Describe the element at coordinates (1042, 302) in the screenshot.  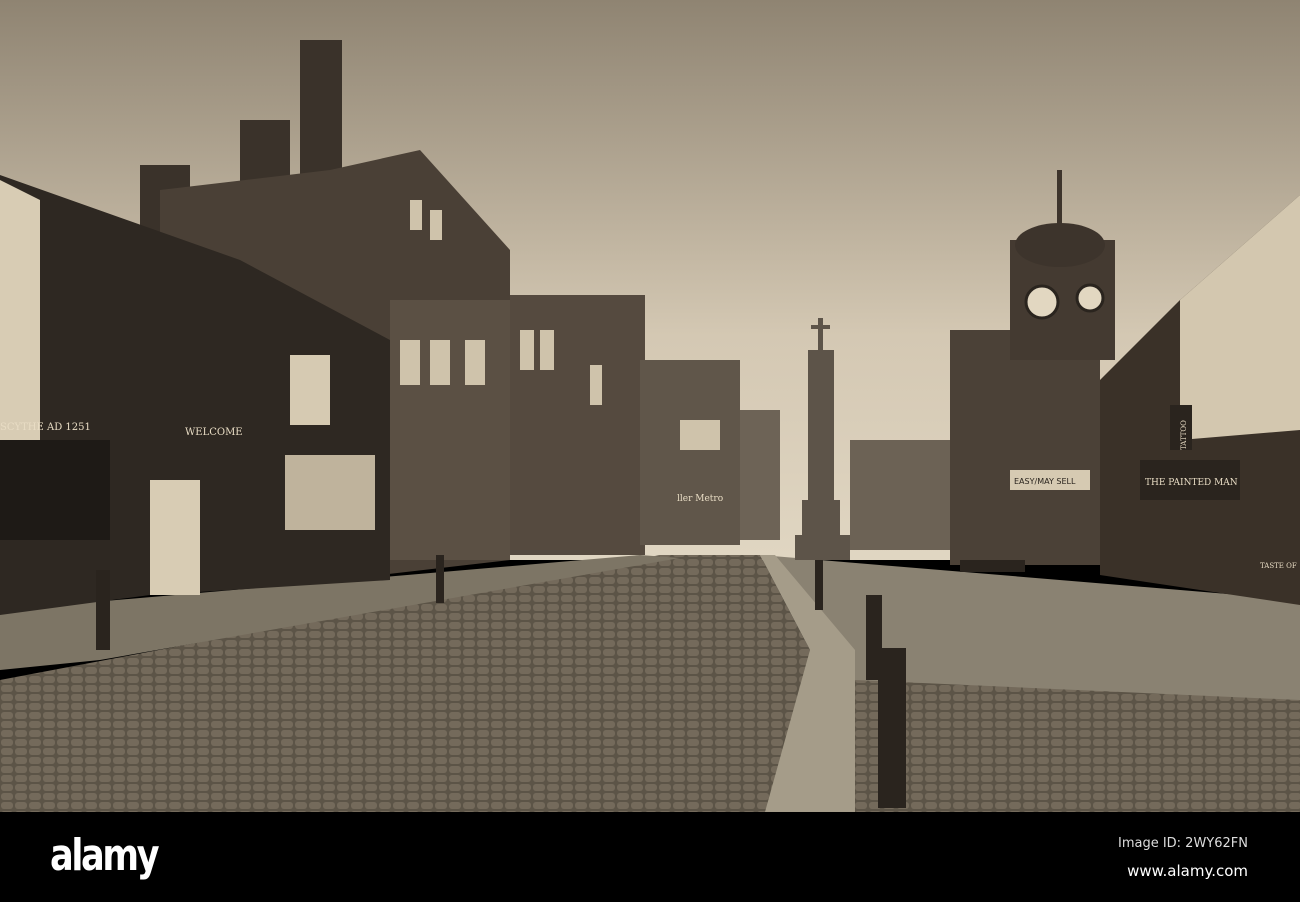
I see `clock-face` at that location.